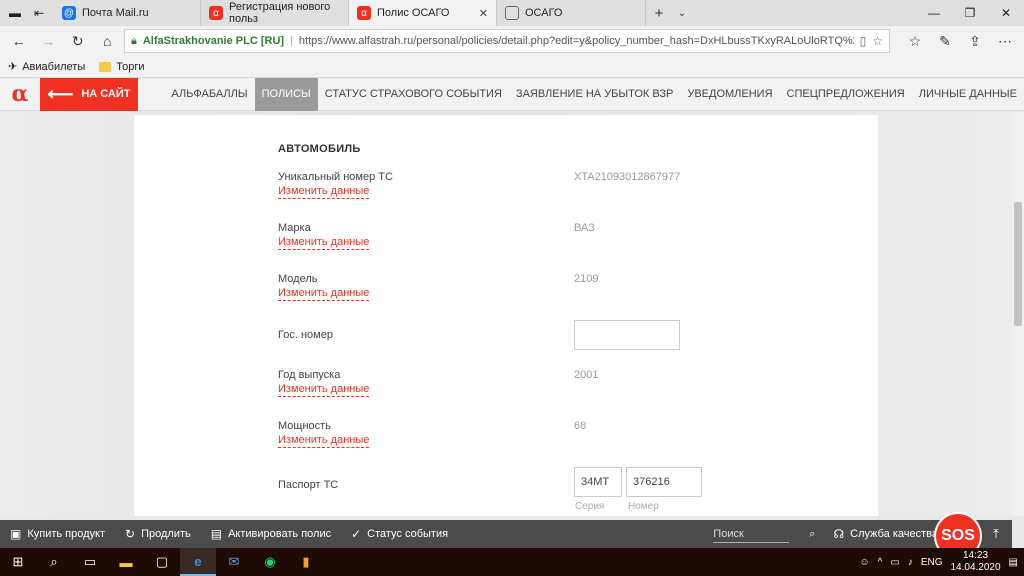 The width and height of the screenshot is (1024, 576). Describe the element at coordinates (976, 555) in the screenshot. I see `clock-time: 14:23` at that location.